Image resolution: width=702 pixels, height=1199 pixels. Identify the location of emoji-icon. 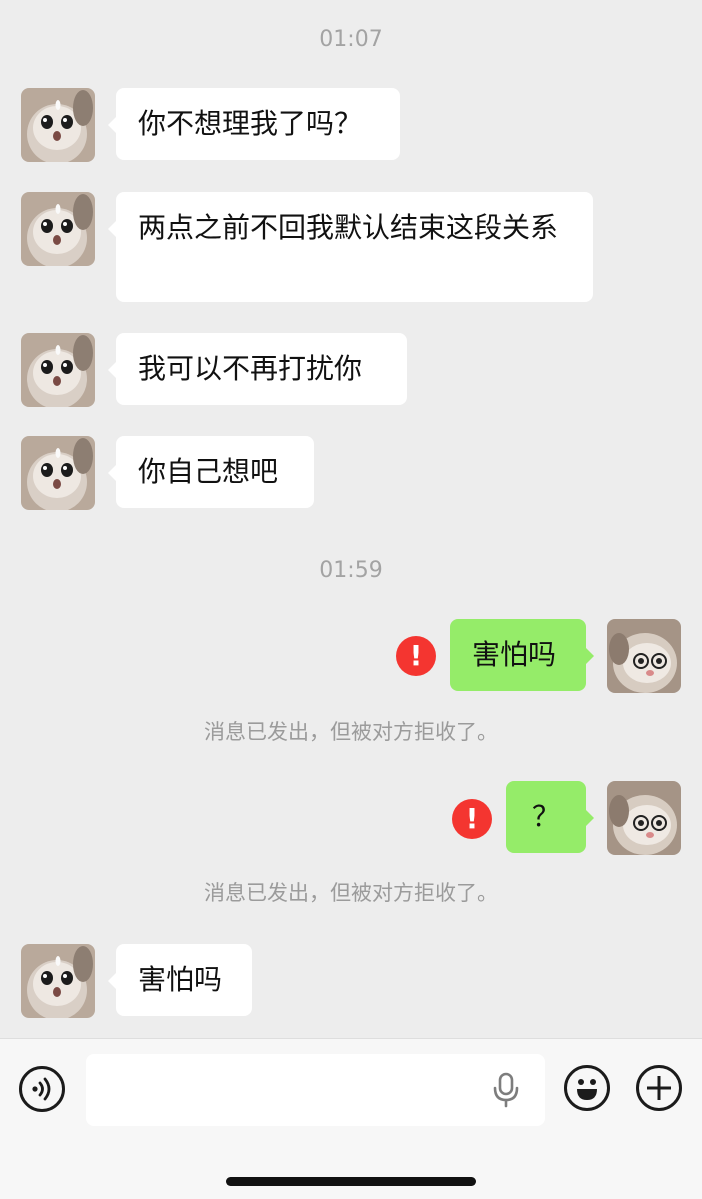
(587, 1089).